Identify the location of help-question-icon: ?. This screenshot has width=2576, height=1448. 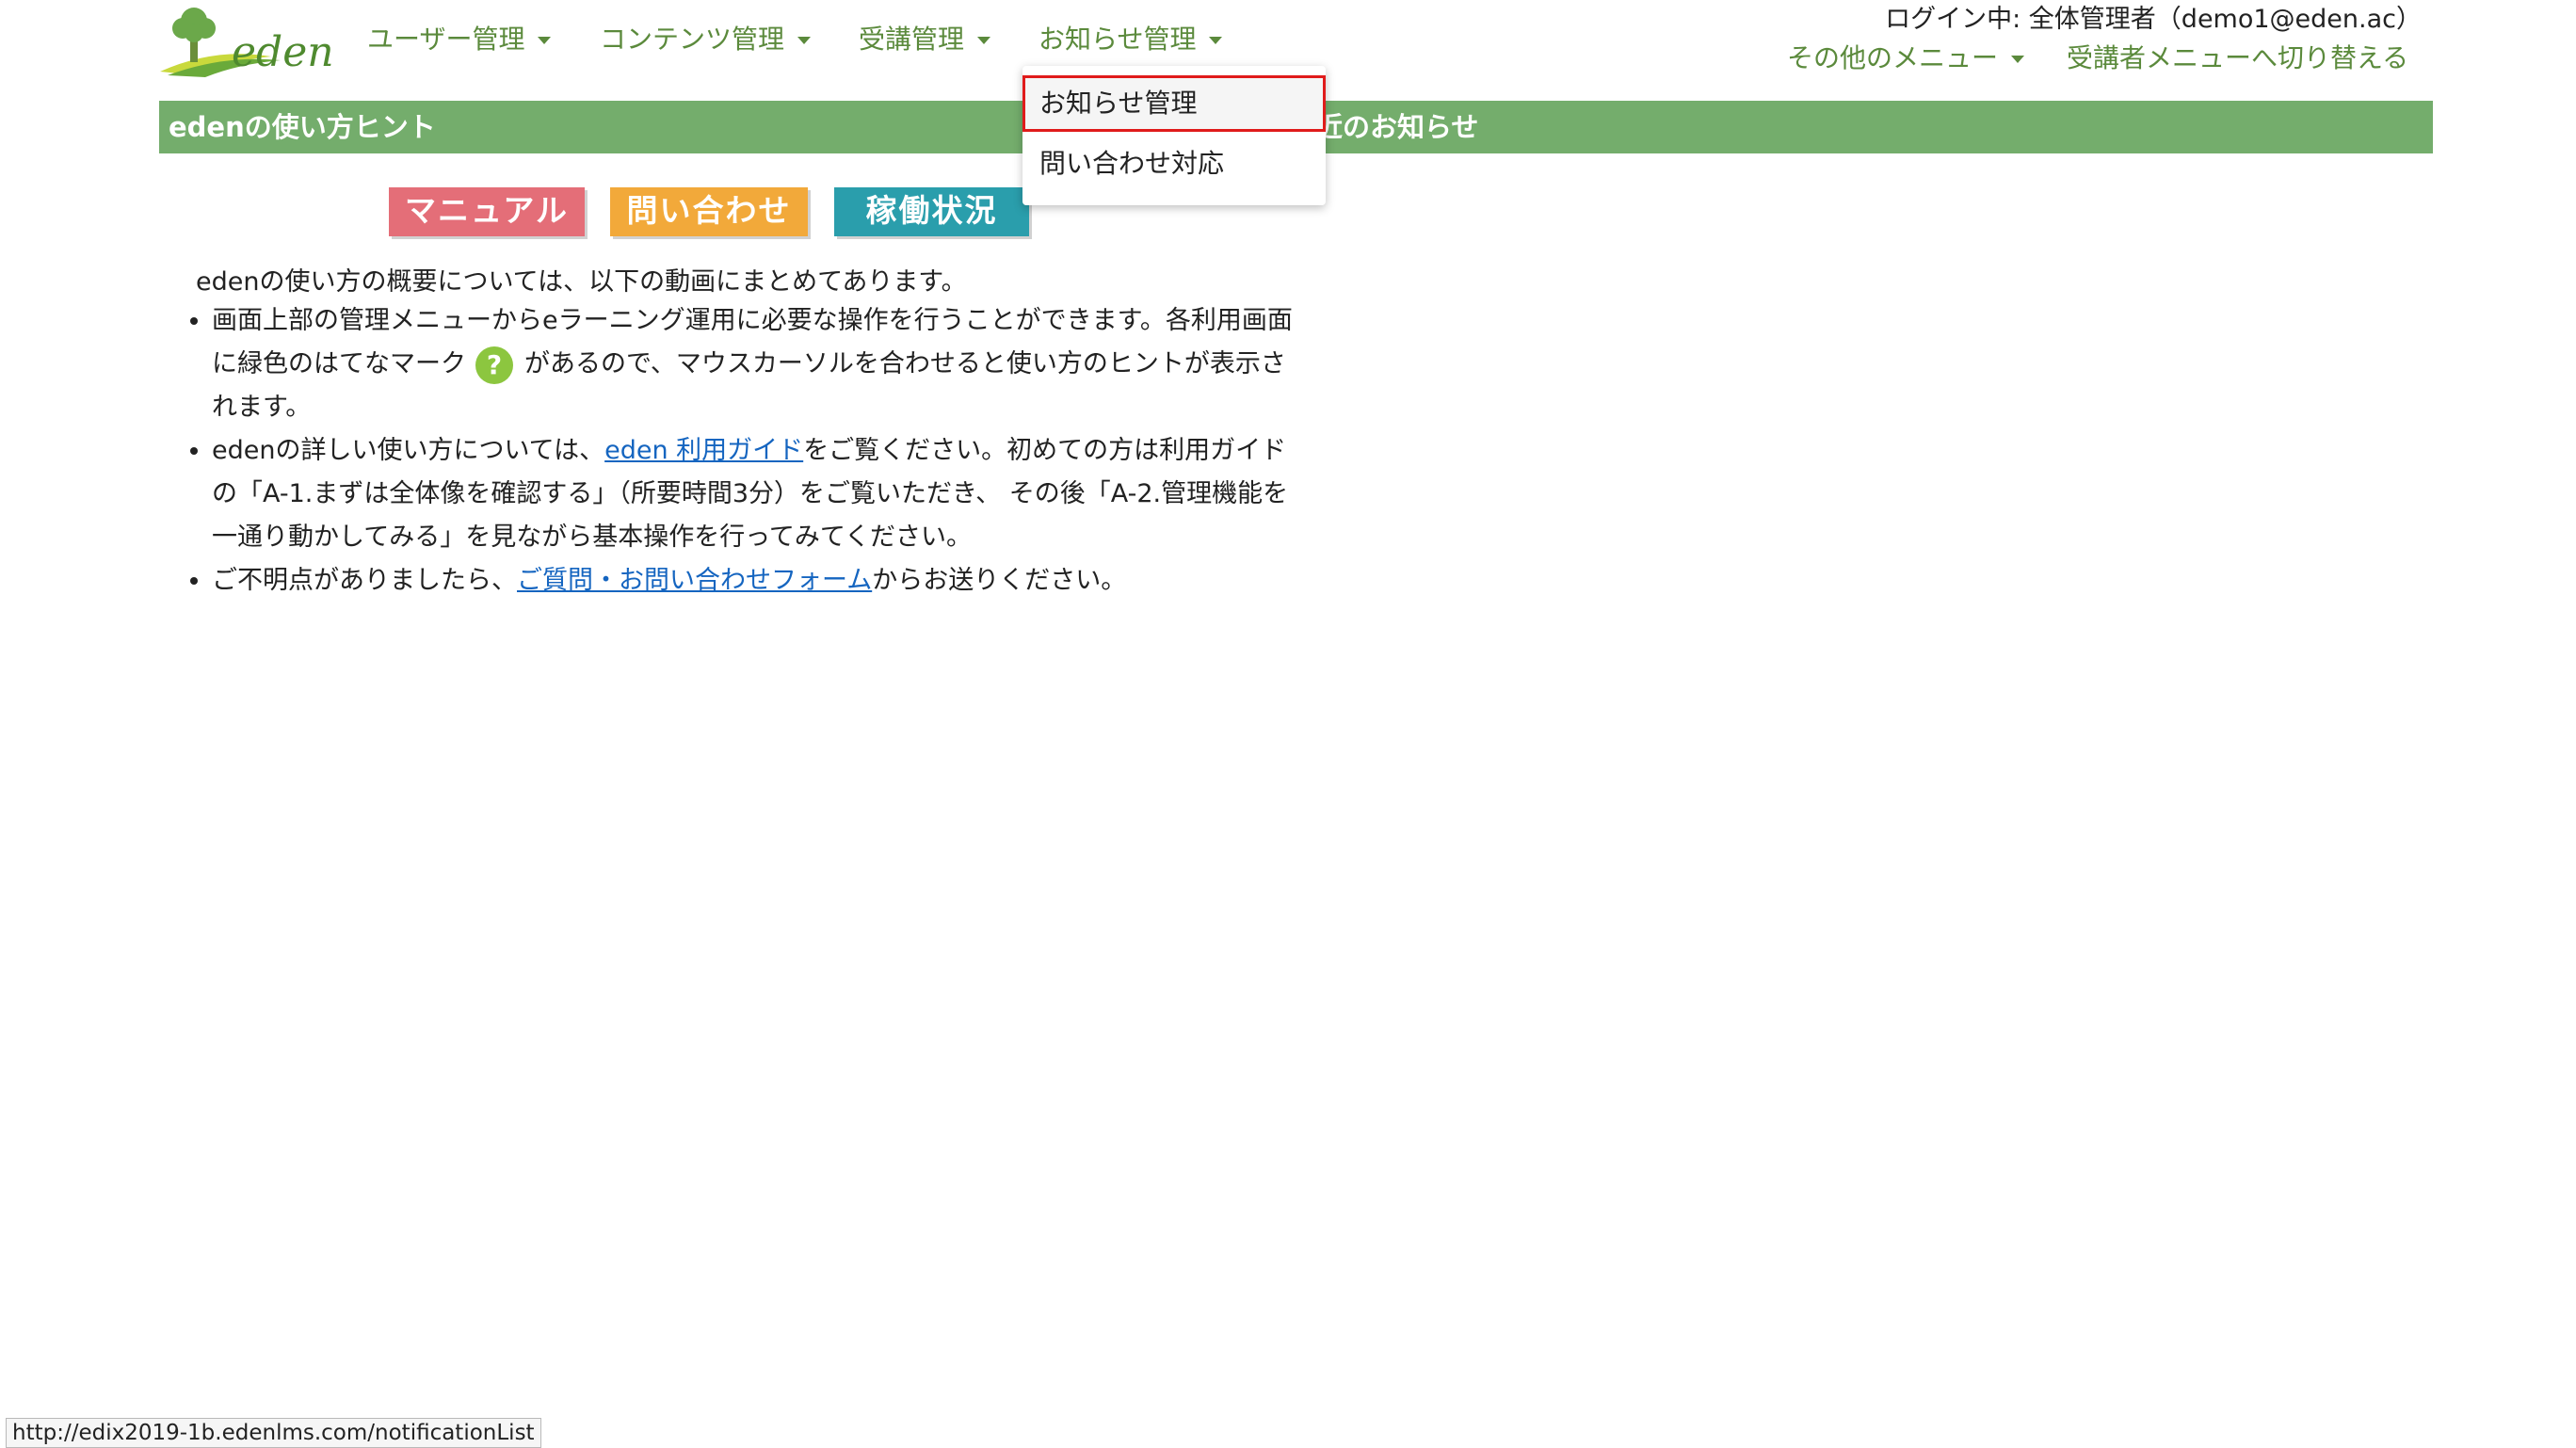
(494, 365).